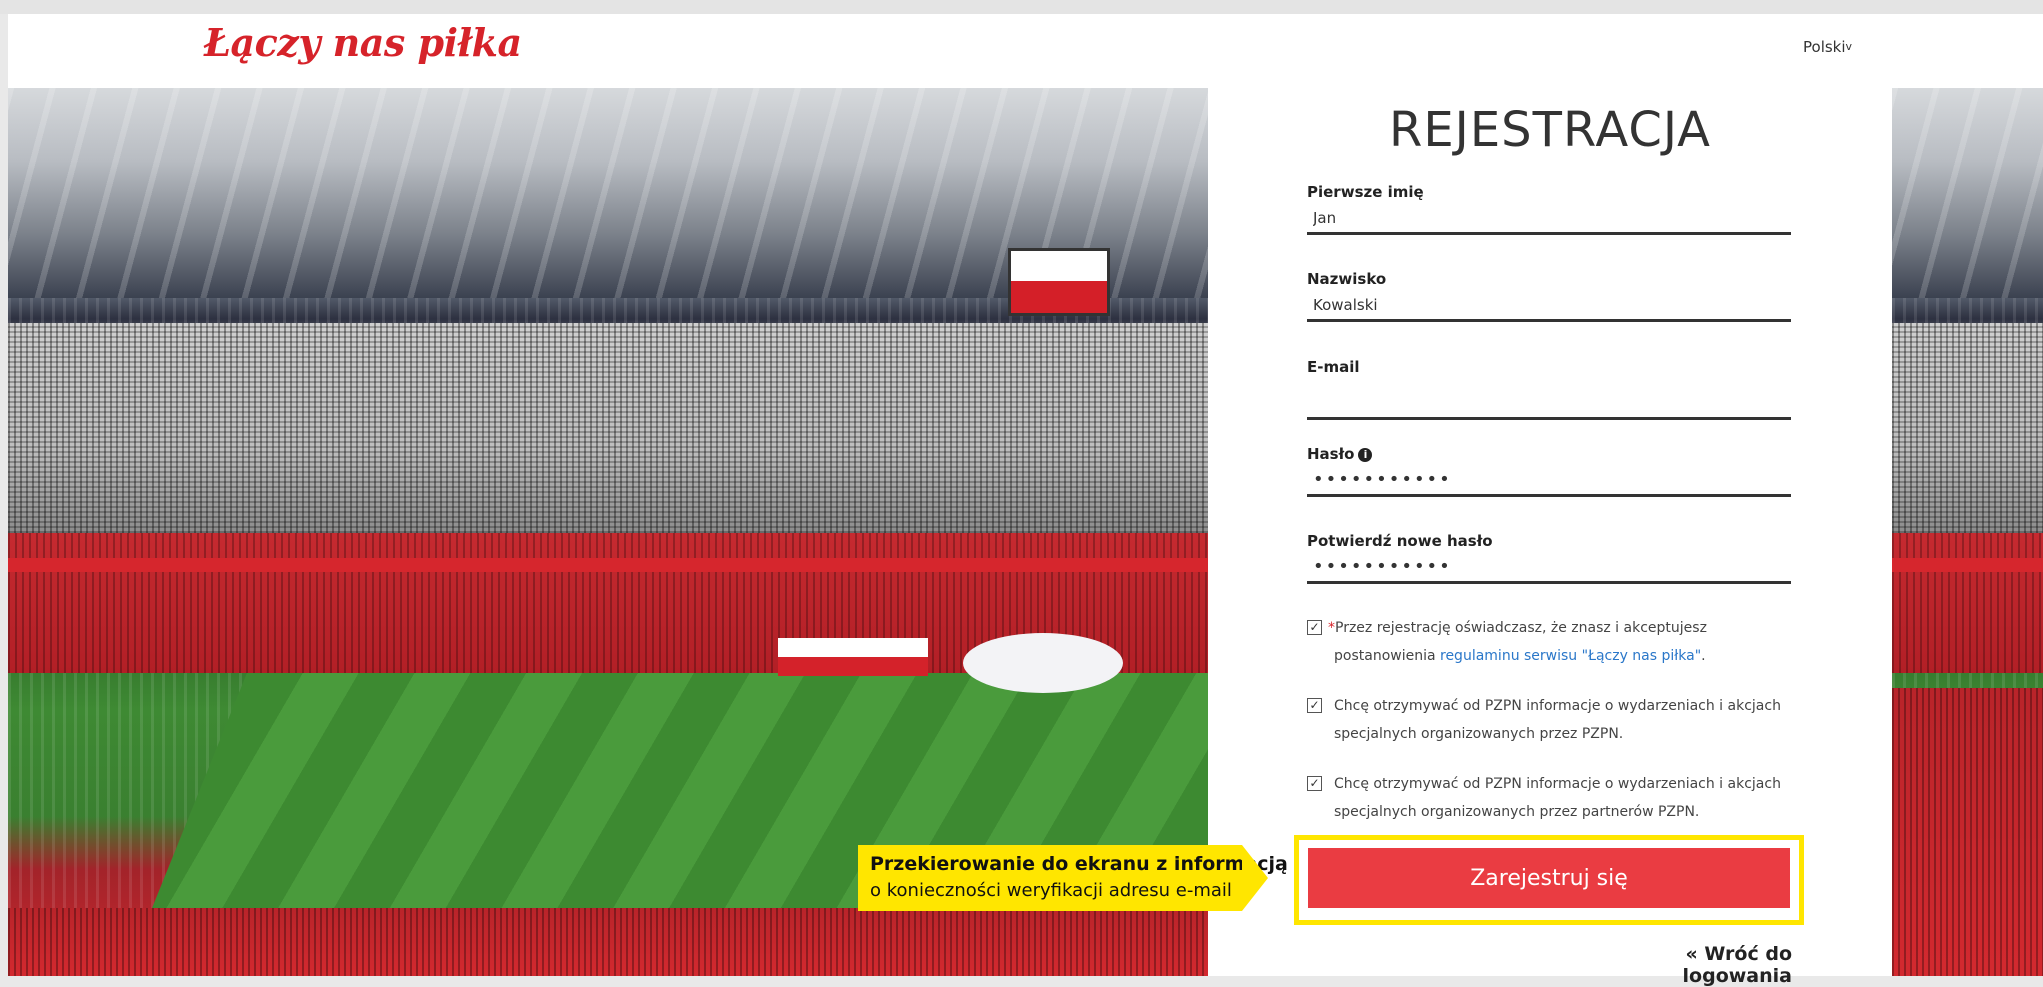 The width and height of the screenshot is (2043, 987). I want to click on page-title: REJESTRACJA, so click(1549, 130).